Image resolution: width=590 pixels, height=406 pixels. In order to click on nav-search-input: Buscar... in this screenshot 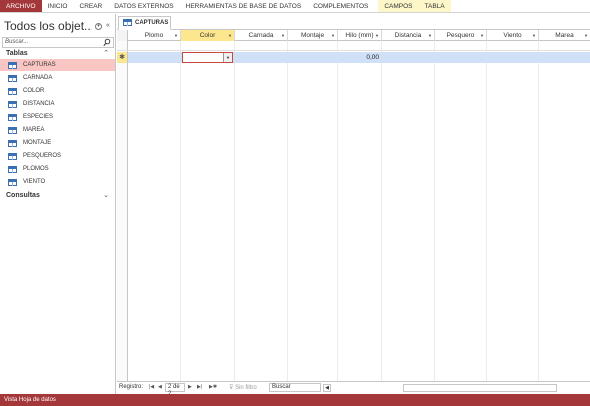, I will do `click(58, 42)`.